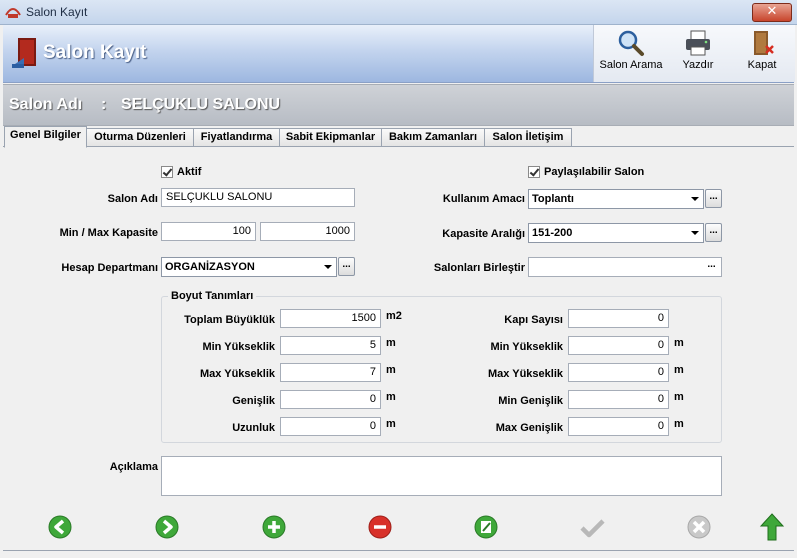 This screenshot has height=558, width=797. Describe the element at coordinates (394, 316) in the screenshot. I see `left-dim-unit-0: m2` at that location.